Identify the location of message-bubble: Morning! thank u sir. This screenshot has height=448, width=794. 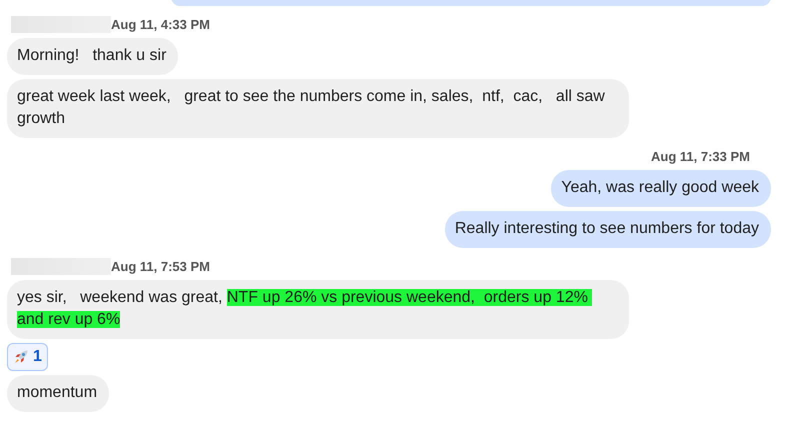
(92, 56).